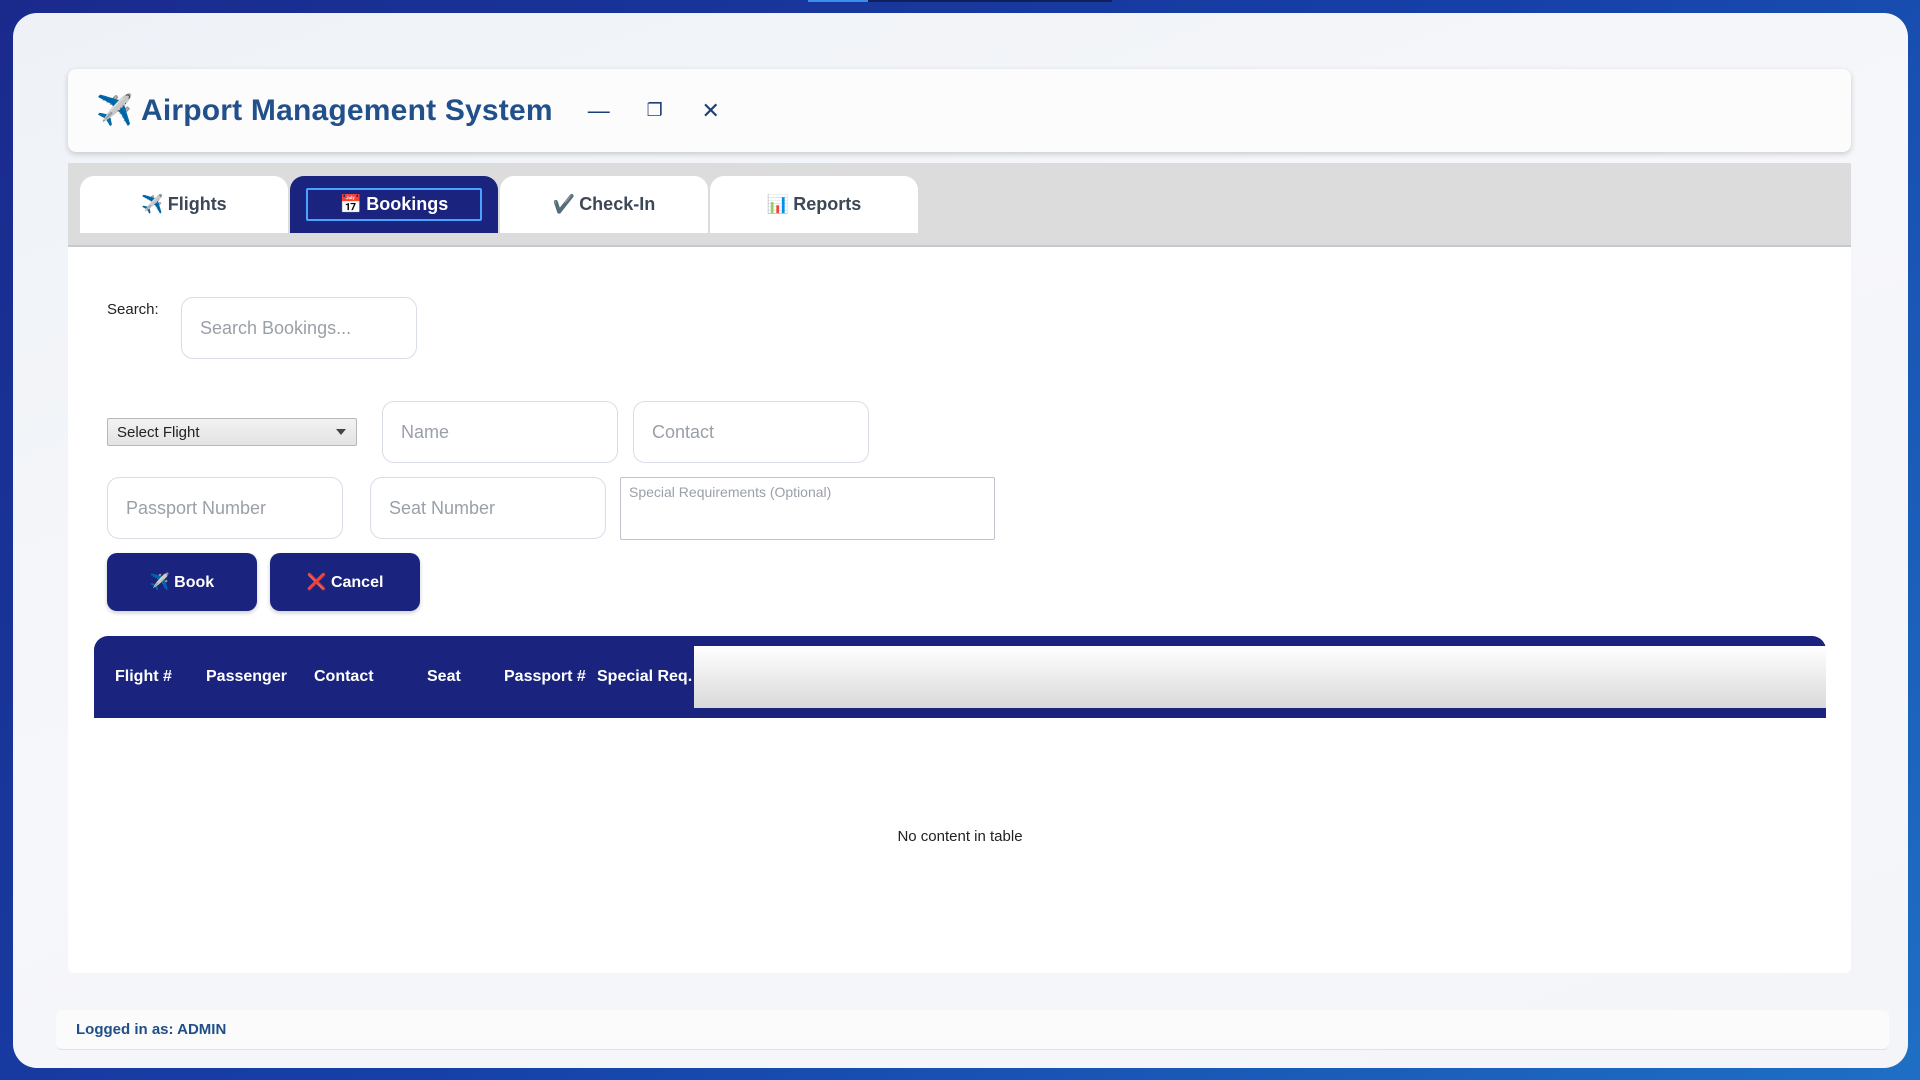  Describe the element at coordinates (545, 677) in the screenshot. I see `column-header-passport: Passport #` at that location.